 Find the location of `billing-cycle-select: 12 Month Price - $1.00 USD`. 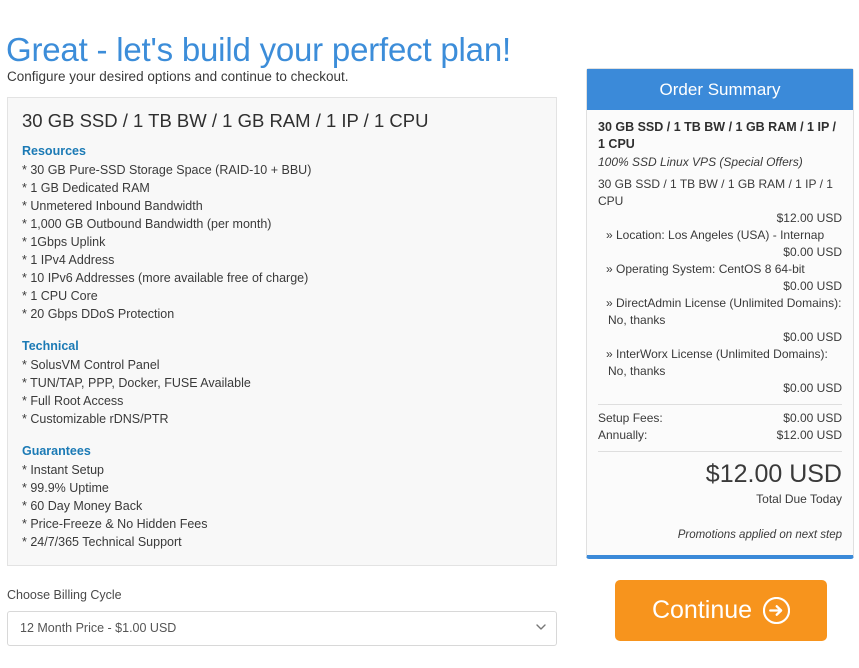

billing-cycle-select: 12 Month Price - $1.00 USD is located at coordinates (282, 628).